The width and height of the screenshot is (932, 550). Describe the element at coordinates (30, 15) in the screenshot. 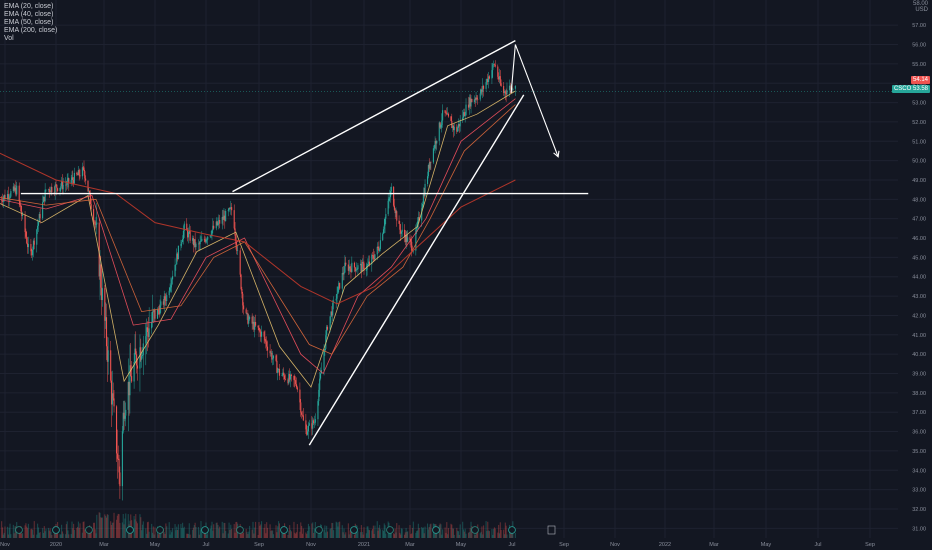

I see `legend-item: EMA (40, close)` at that location.